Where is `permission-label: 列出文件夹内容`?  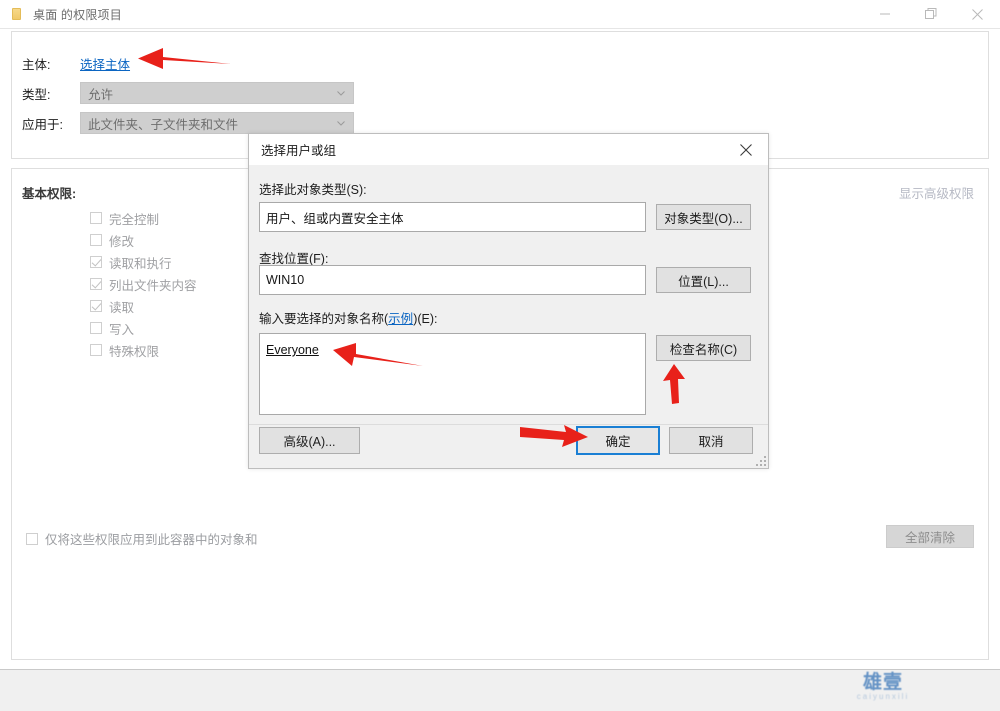
permission-label: 列出文件夹内容 is located at coordinates (153, 285).